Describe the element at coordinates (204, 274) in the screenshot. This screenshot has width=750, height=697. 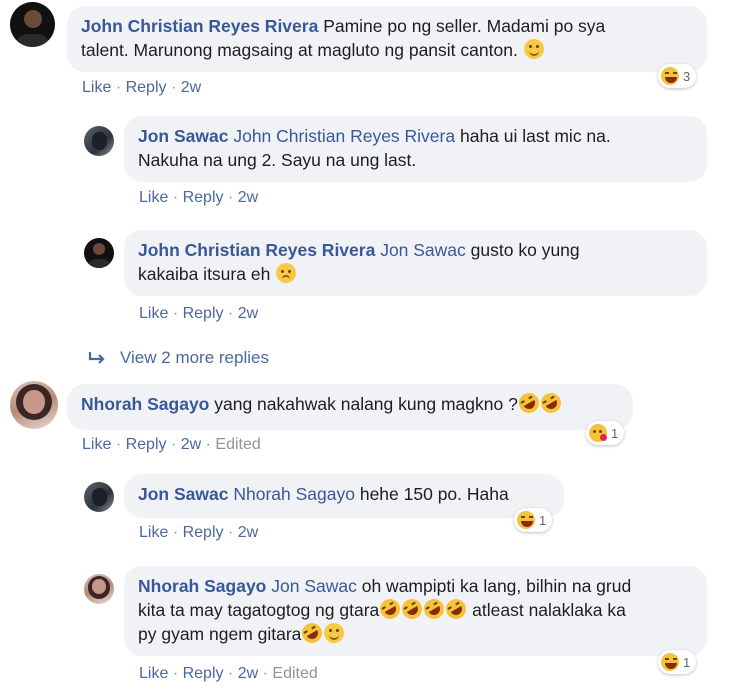
I see `comment-text: kakaiba itsura eh` at that location.